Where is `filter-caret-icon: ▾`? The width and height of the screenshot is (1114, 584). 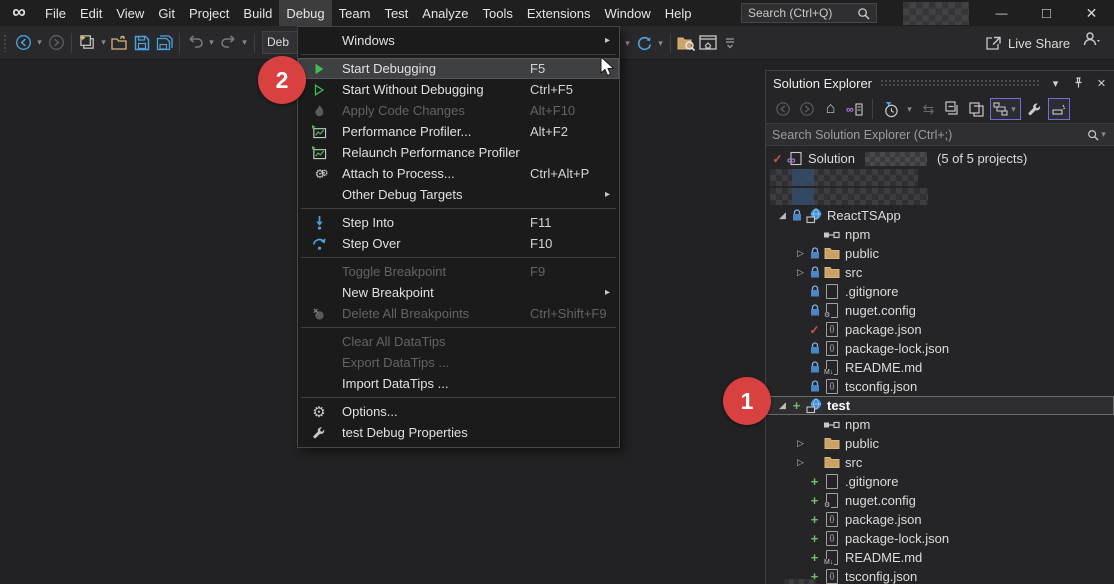 filter-caret-icon: ▾ is located at coordinates (909, 109).